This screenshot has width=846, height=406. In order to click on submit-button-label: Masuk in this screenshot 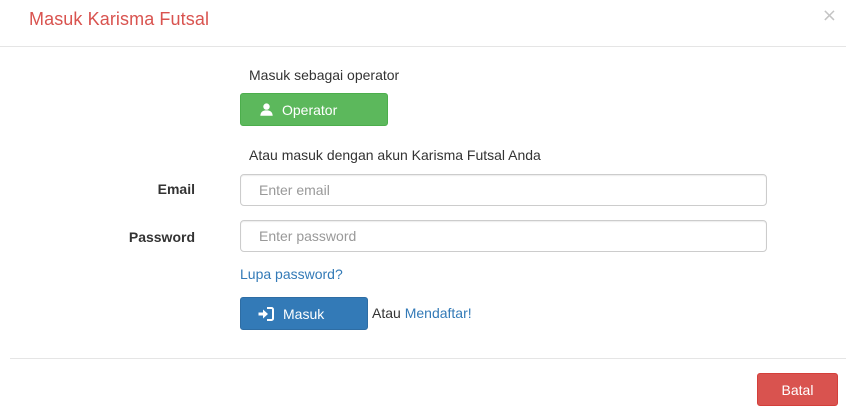, I will do `click(304, 313)`.